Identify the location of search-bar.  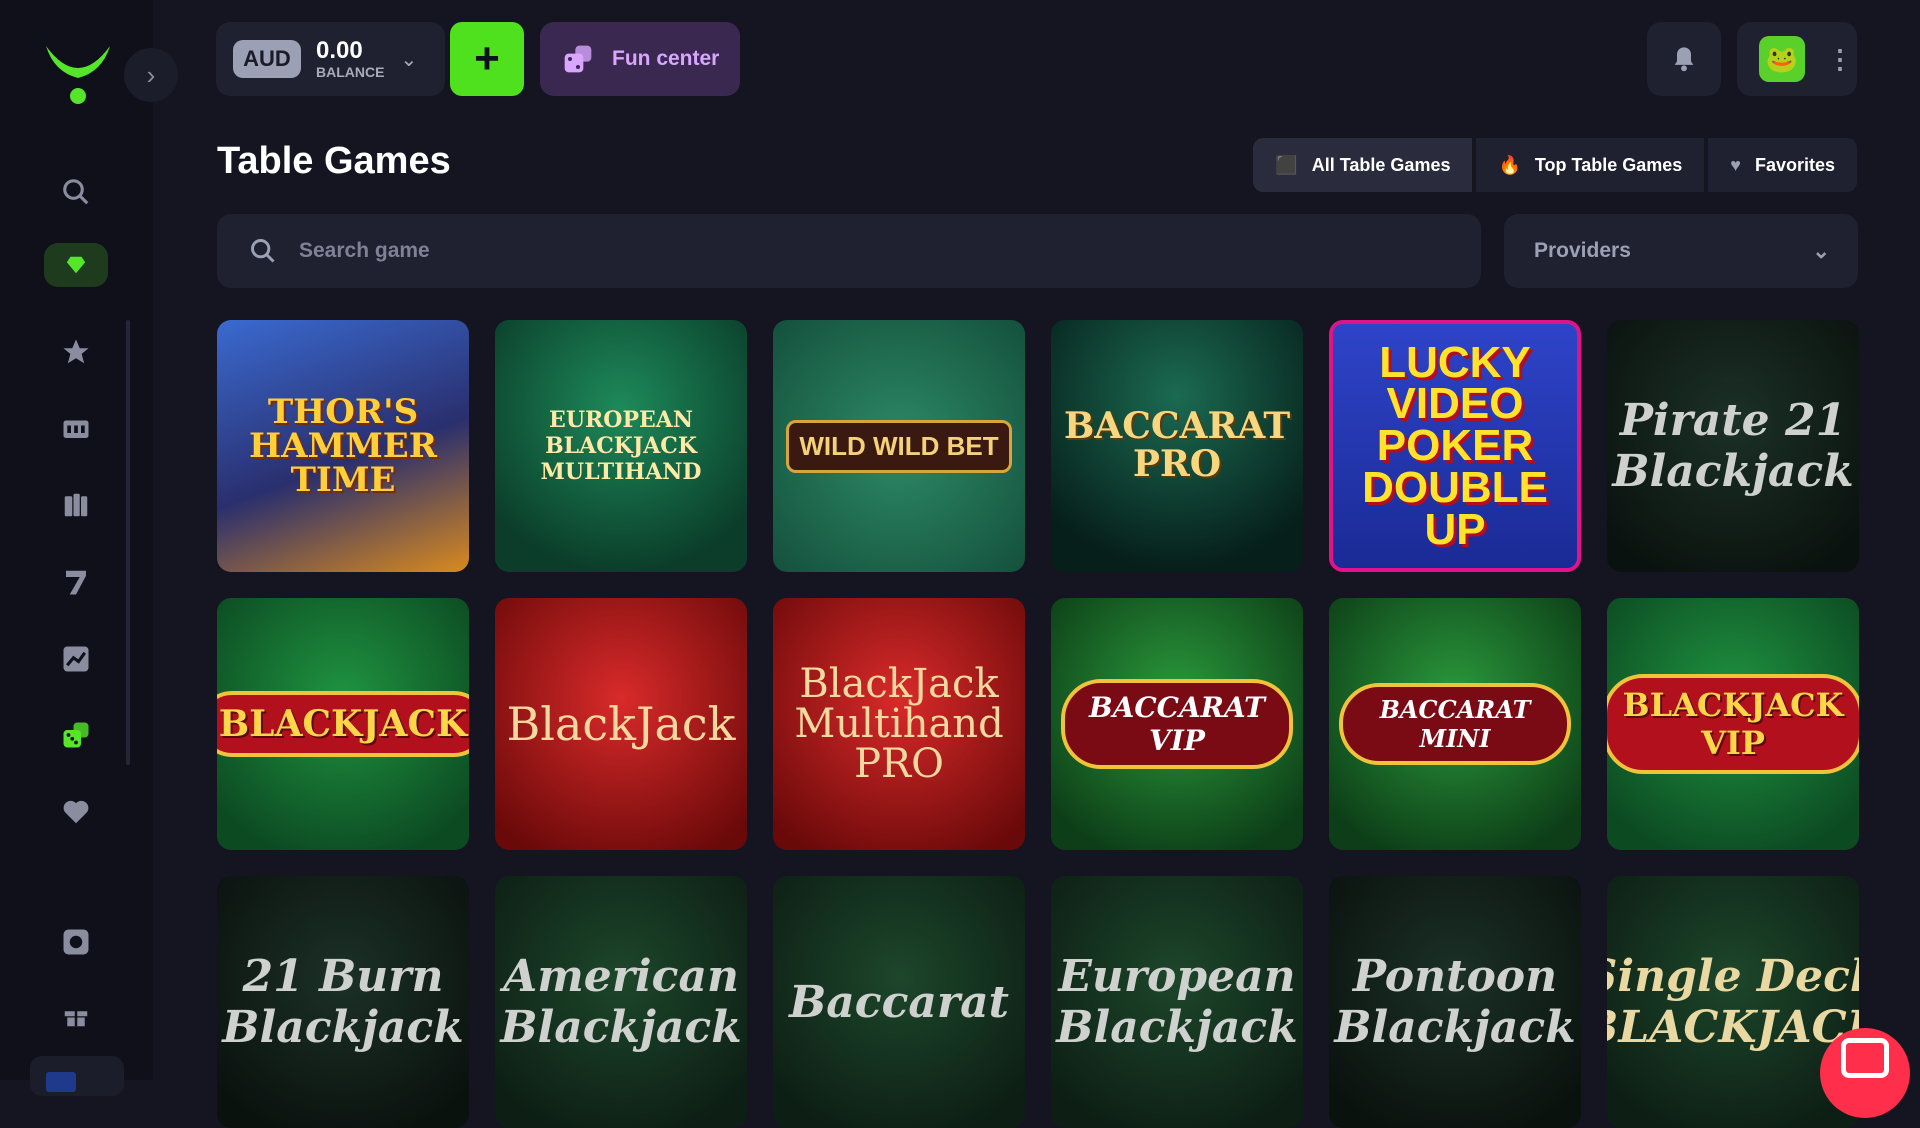
(849, 251).